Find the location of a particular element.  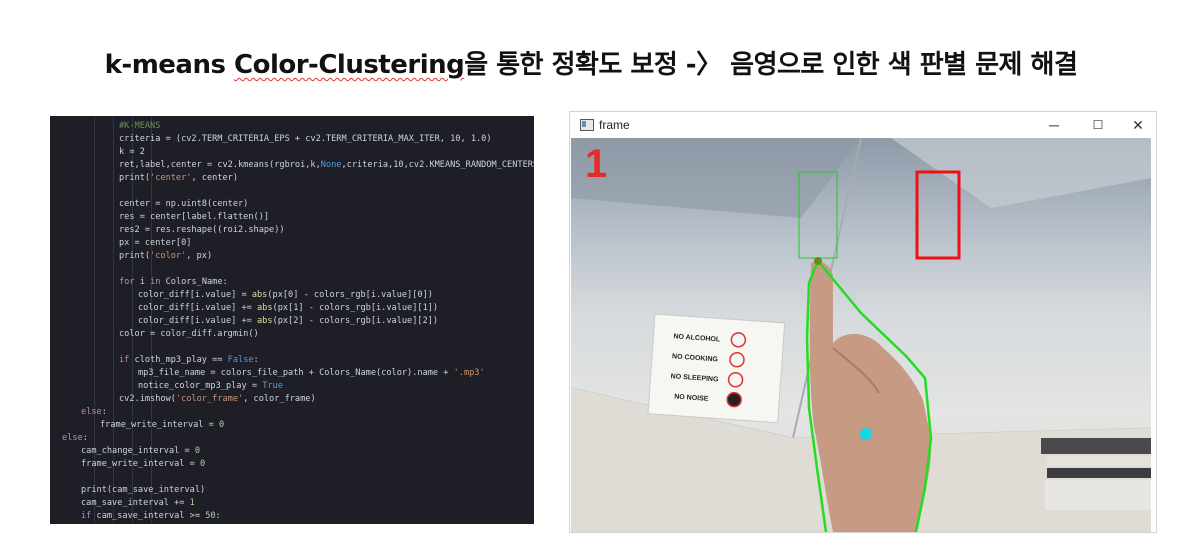

code-token: k = 2 is located at coordinates (132, 152).